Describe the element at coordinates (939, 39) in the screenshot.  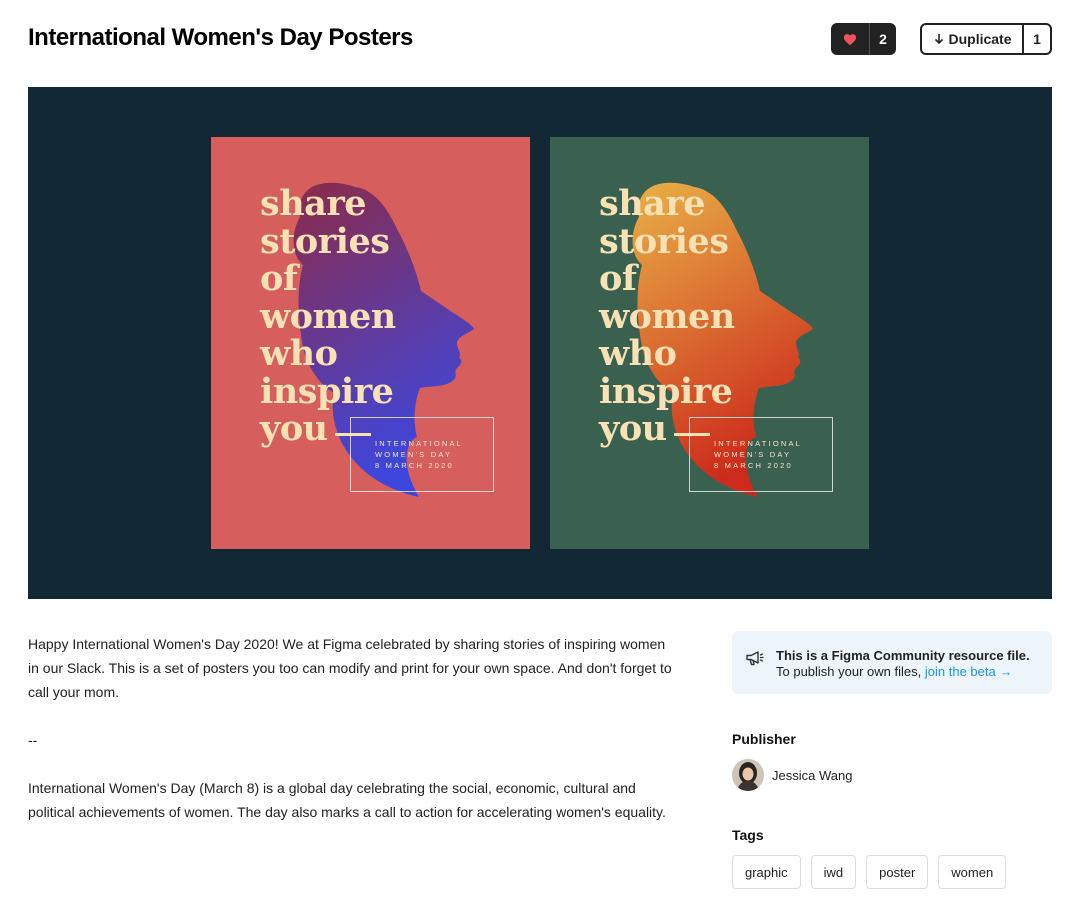
I see `arrow-down-icon` at that location.